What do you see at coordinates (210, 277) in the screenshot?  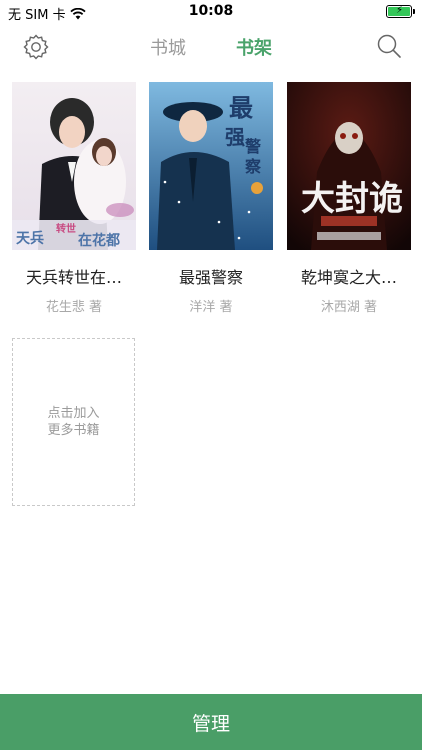 I see `book-title: 最强警察` at bounding box center [210, 277].